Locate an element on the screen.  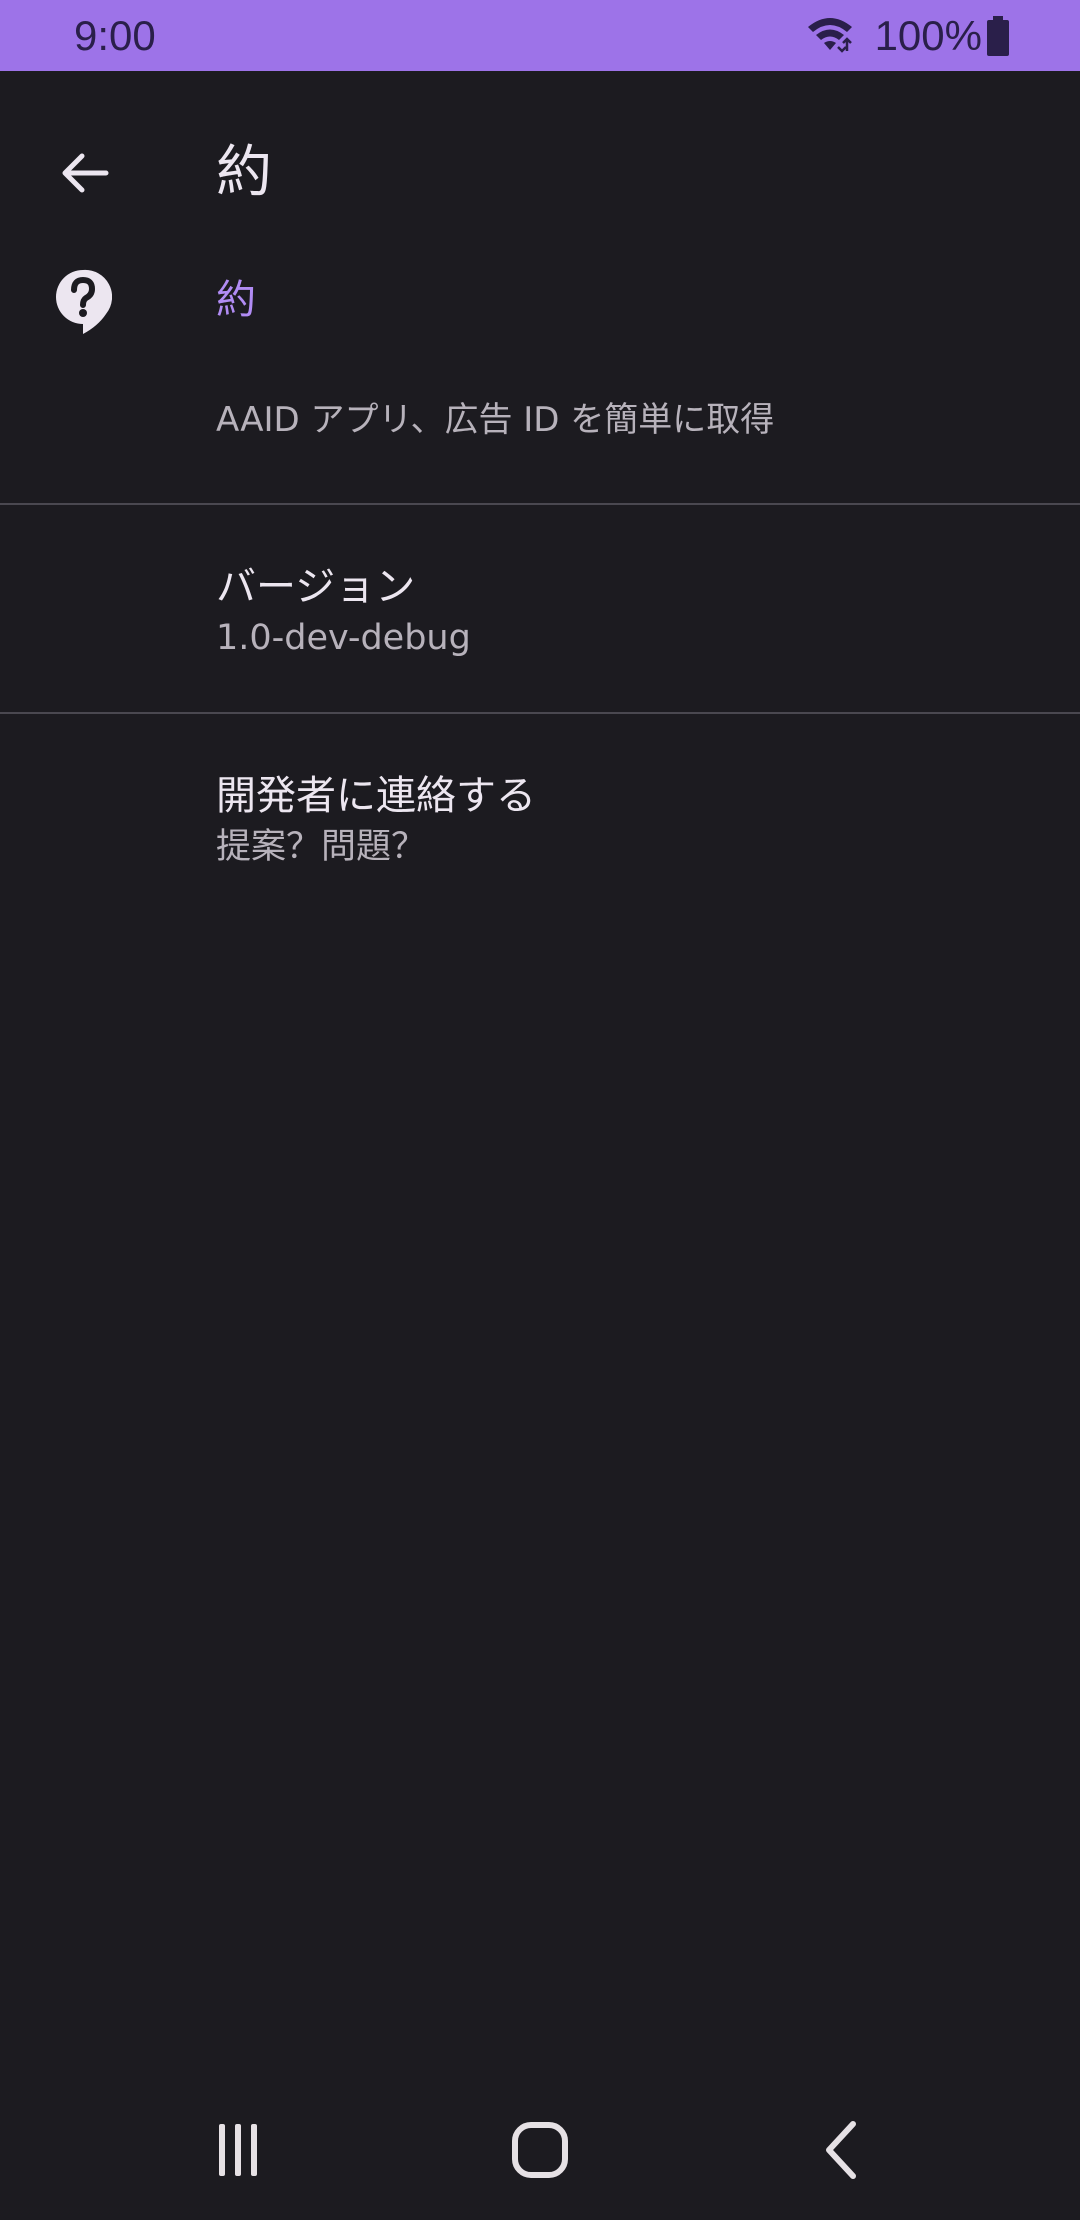
recents-icon is located at coordinates (238, 2150).